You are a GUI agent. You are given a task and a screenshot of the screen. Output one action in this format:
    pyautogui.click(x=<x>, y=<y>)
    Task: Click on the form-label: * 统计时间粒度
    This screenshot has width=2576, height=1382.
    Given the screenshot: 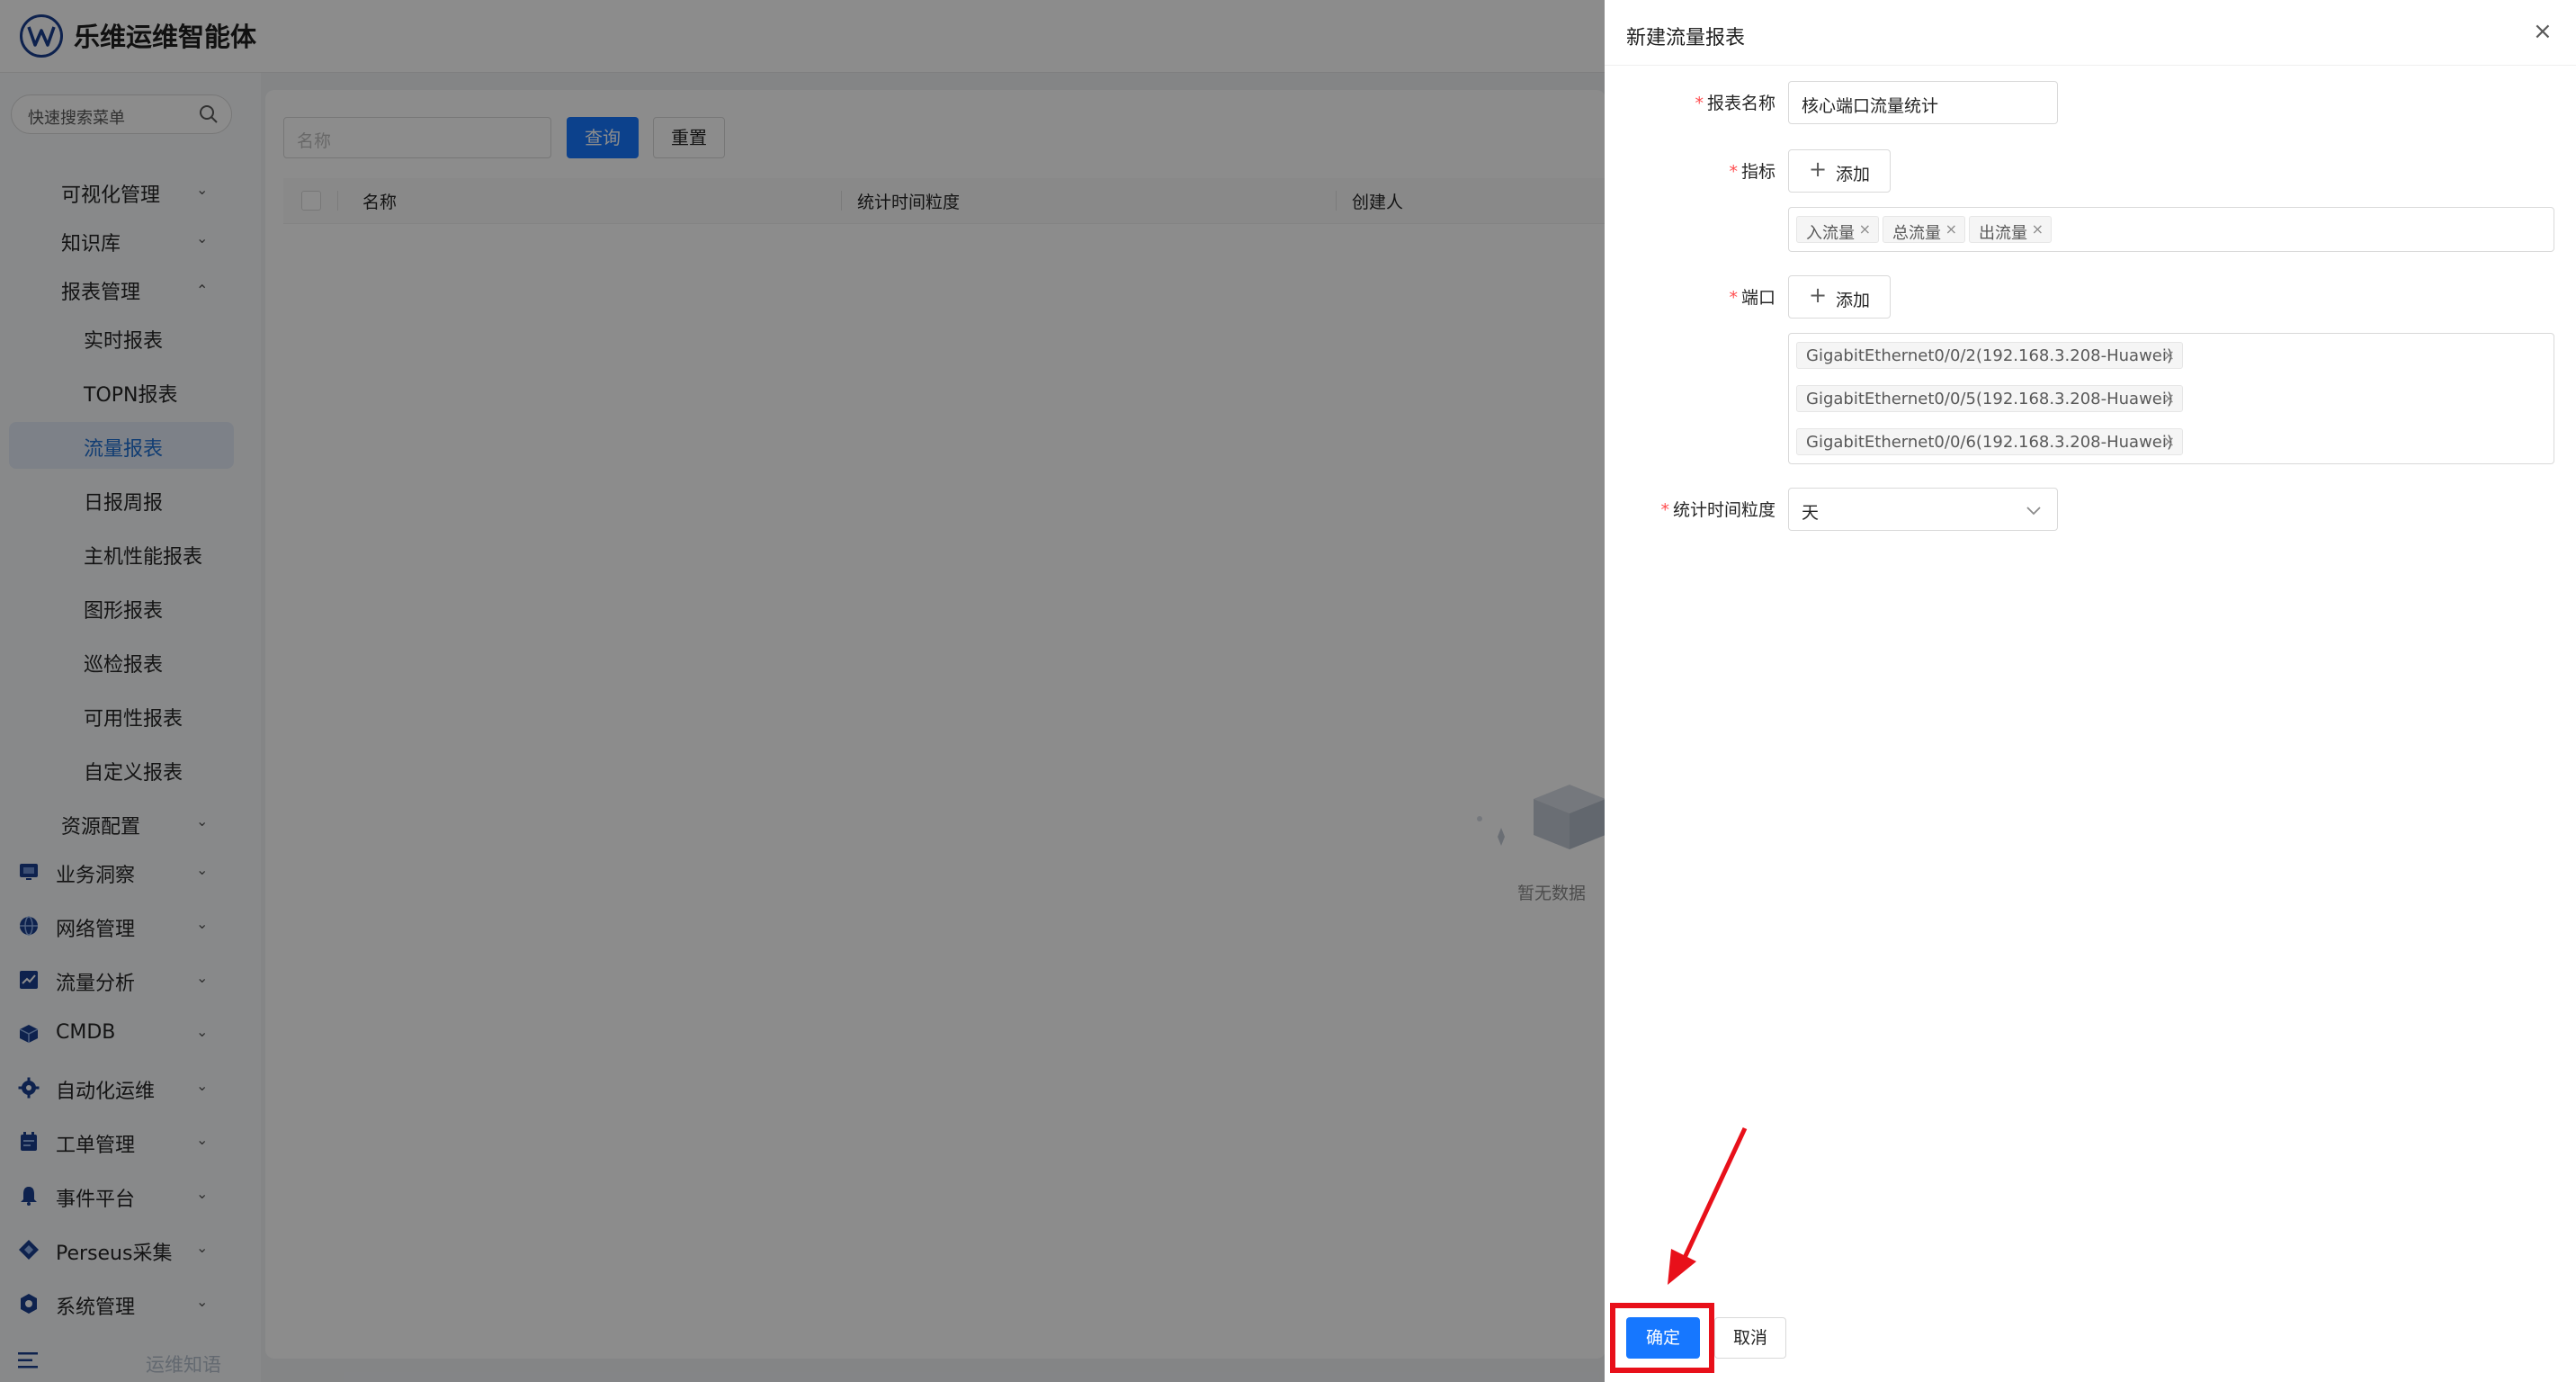 What is the action you would take?
    pyautogui.click(x=1717, y=509)
    